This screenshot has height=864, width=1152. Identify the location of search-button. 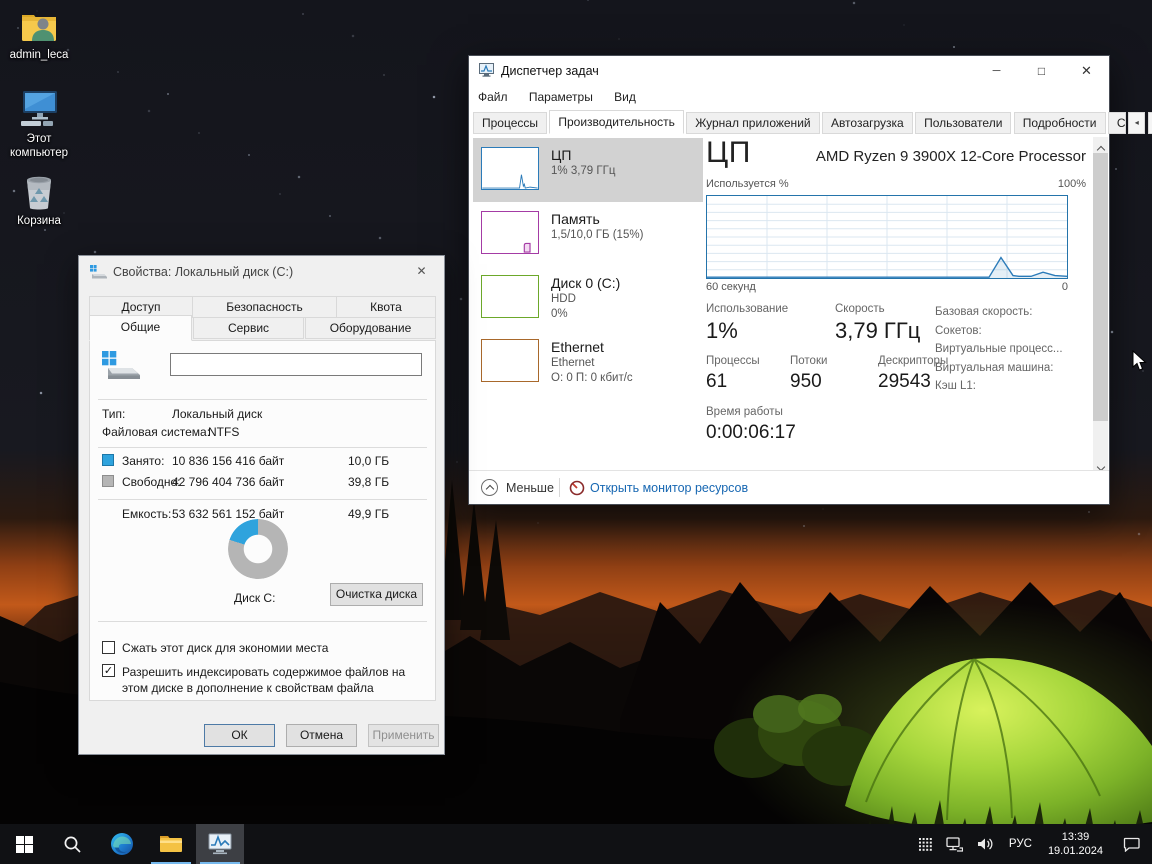
(72, 844).